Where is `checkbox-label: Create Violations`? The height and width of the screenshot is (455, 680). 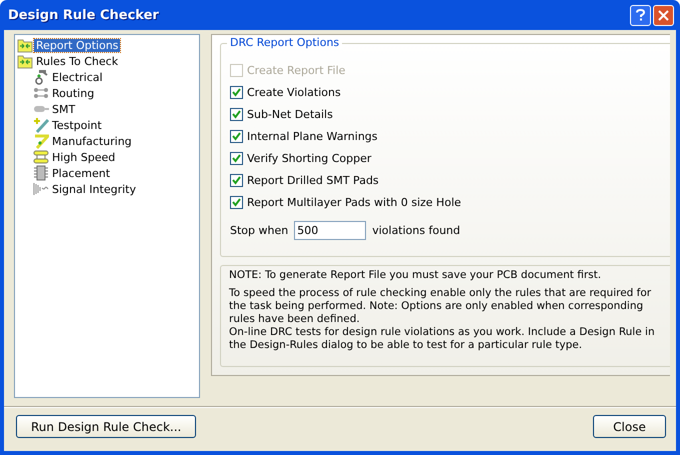 checkbox-label: Create Violations is located at coordinates (294, 92).